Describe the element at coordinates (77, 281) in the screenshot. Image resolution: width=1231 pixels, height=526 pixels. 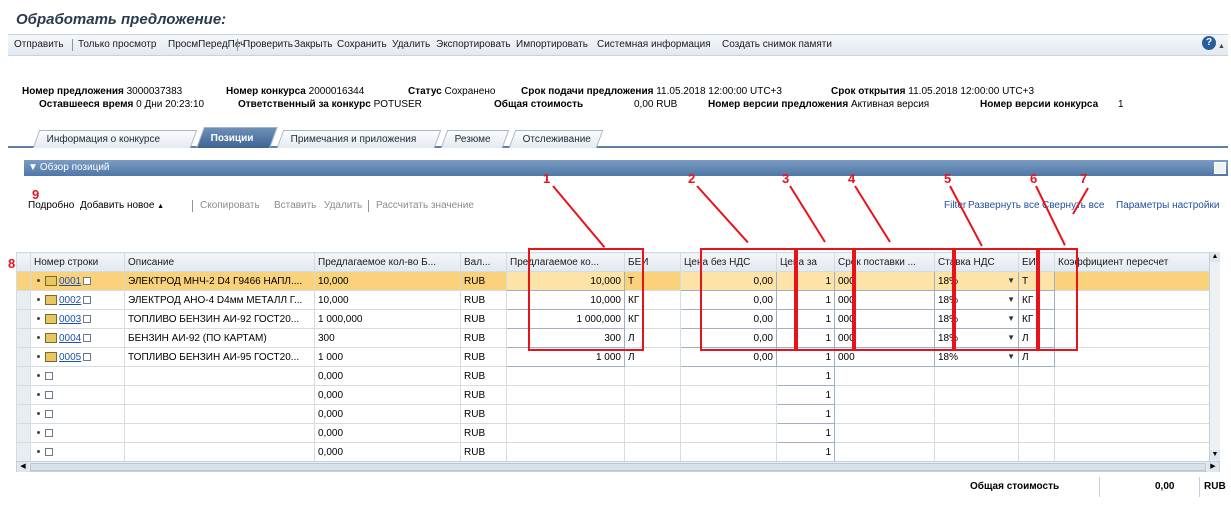
I see `row-number-cell: 0001` at that location.